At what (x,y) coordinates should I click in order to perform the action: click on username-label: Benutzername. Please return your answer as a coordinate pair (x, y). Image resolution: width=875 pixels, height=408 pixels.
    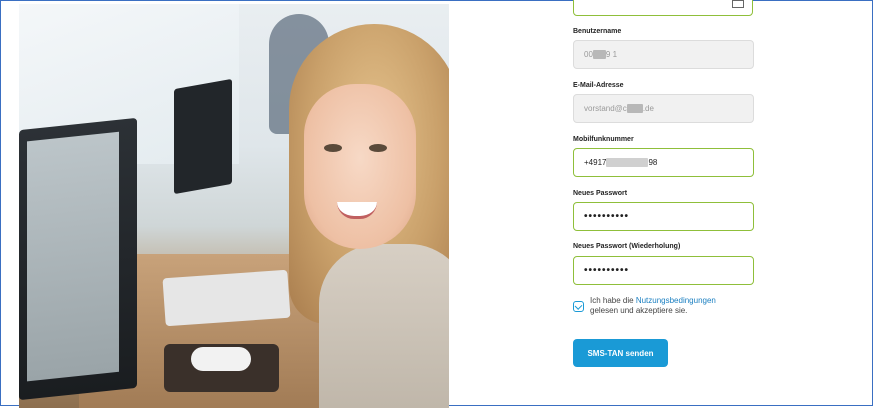
    Looking at the image, I should click on (597, 31).